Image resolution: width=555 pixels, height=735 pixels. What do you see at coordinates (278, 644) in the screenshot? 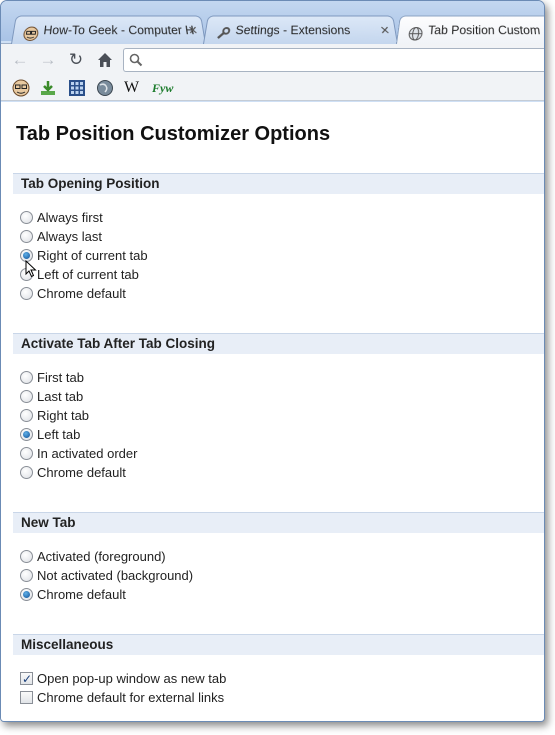
I see `section-header-miscellaneous: Miscellaneous` at bounding box center [278, 644].